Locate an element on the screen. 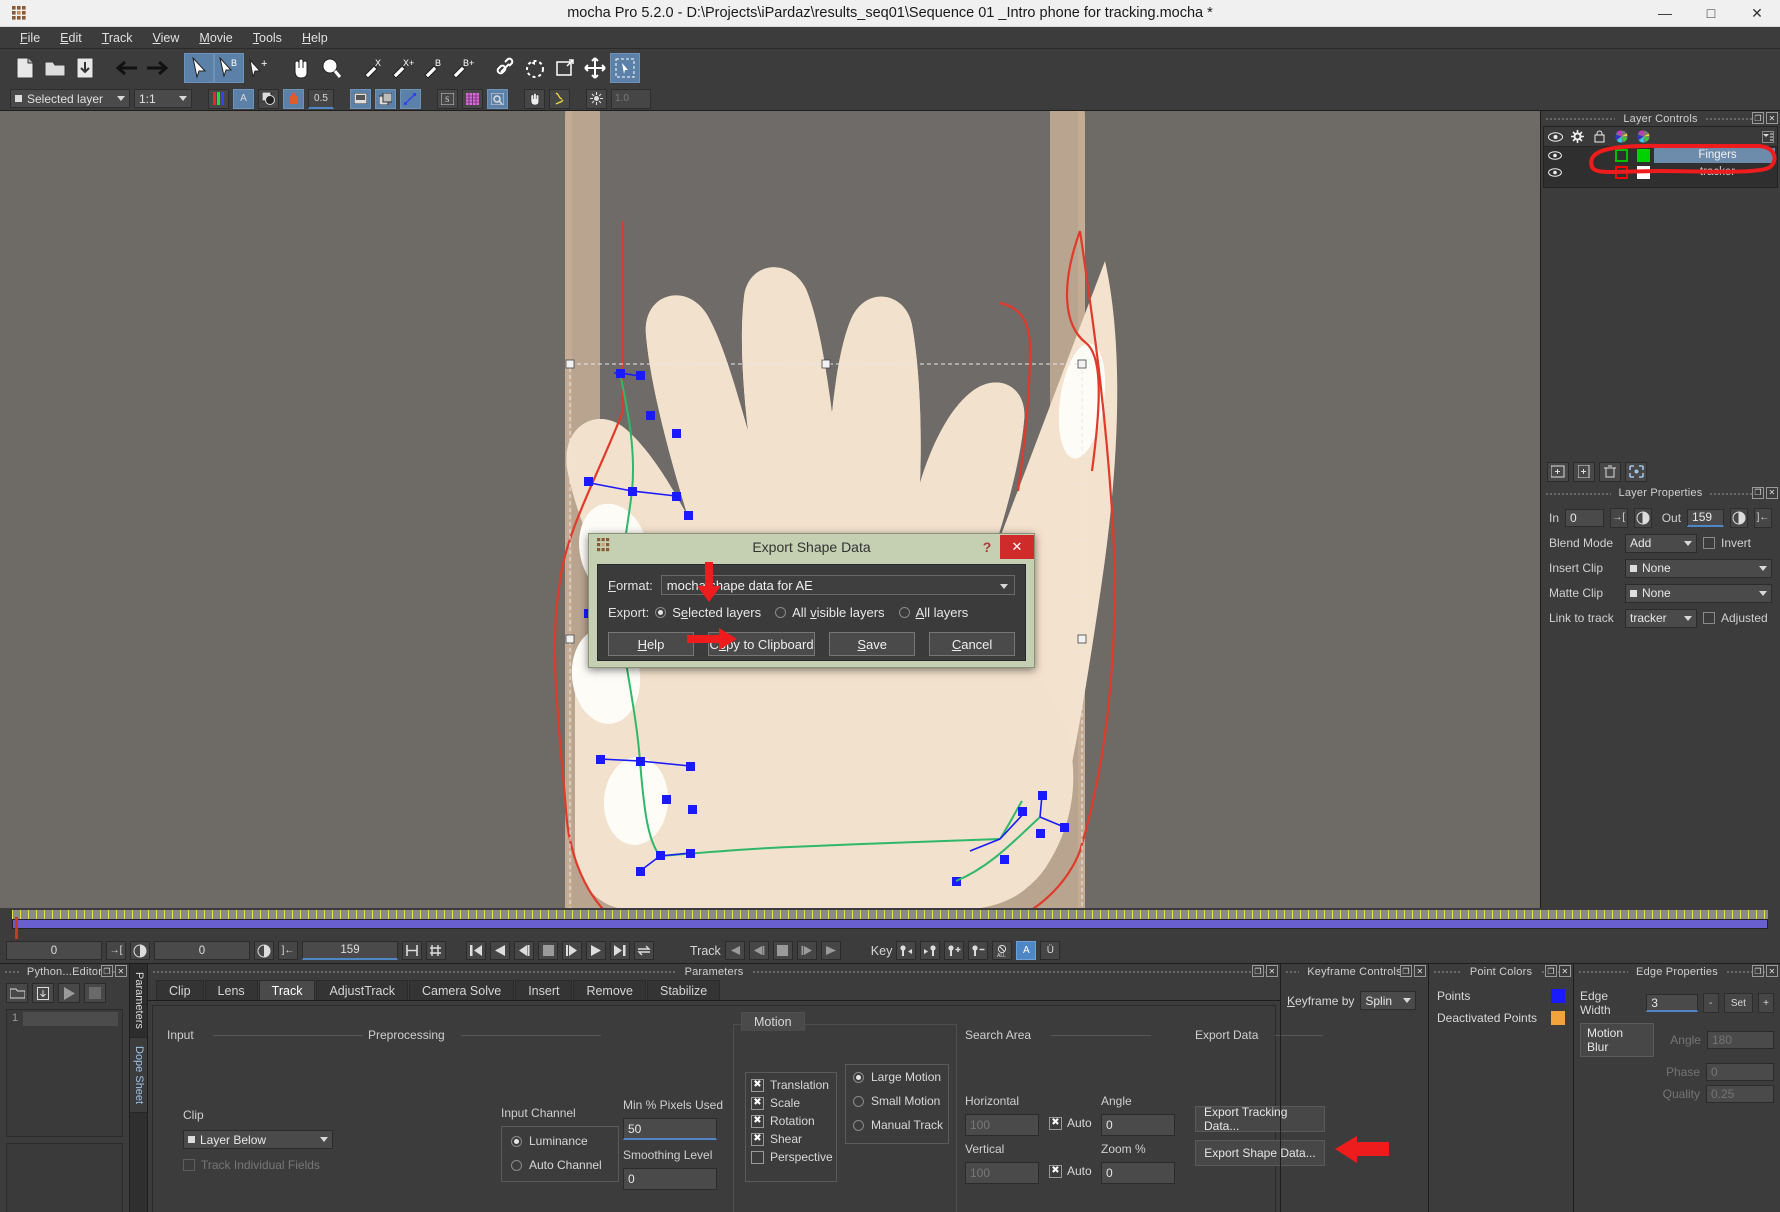  track-backward-icon is located at coordinates (734, 950).